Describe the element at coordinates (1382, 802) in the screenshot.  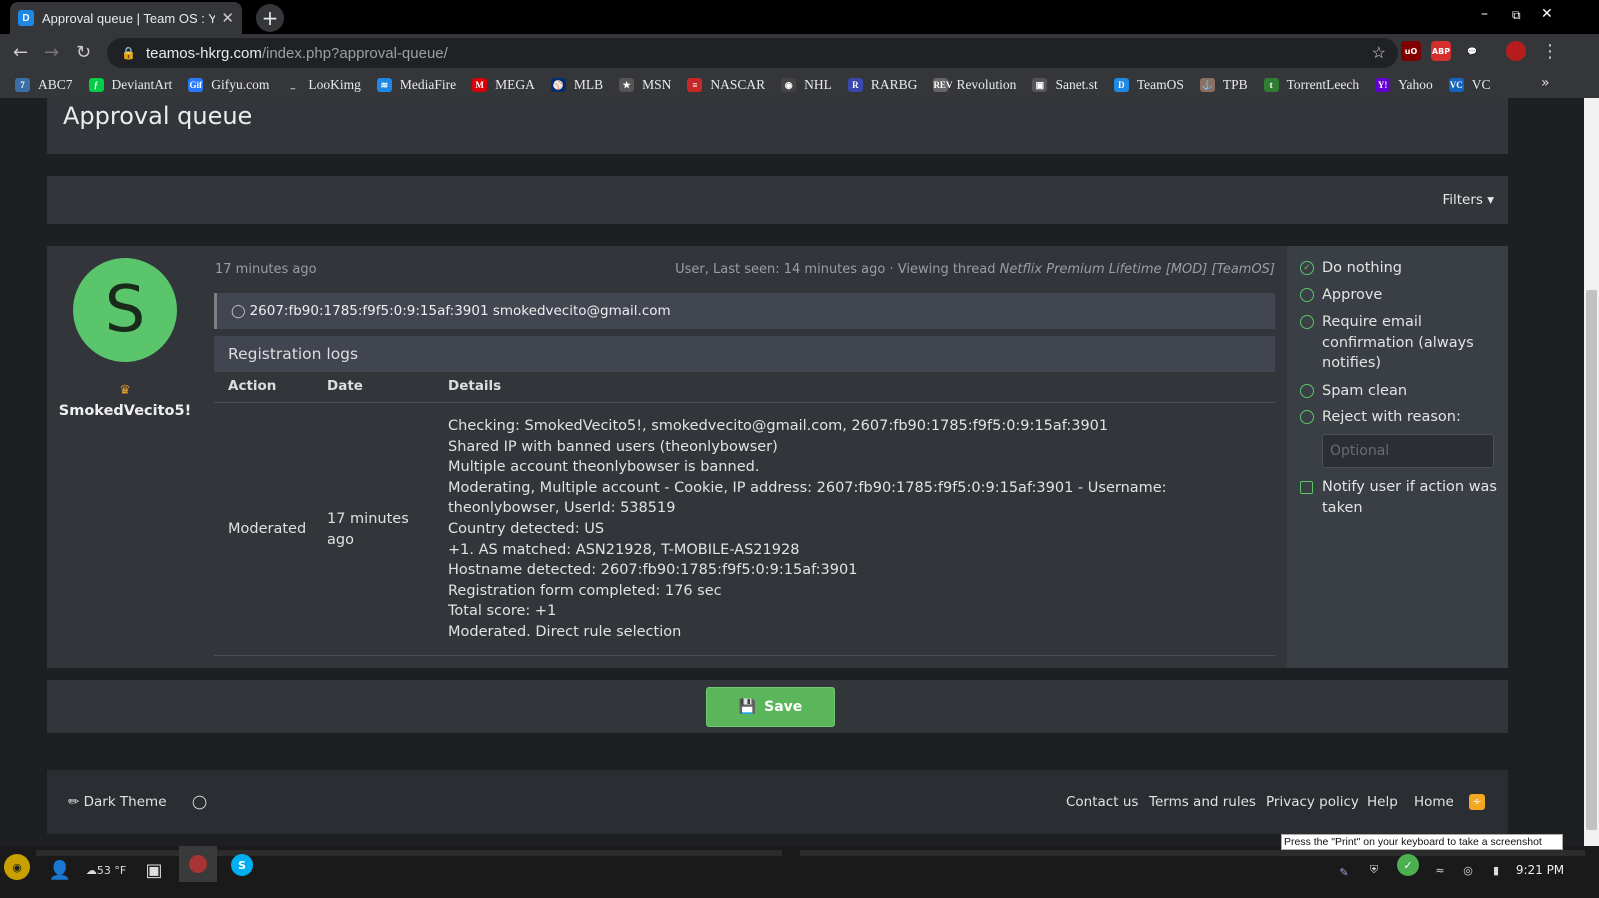
I see `footer-link-help: Help` at that location.